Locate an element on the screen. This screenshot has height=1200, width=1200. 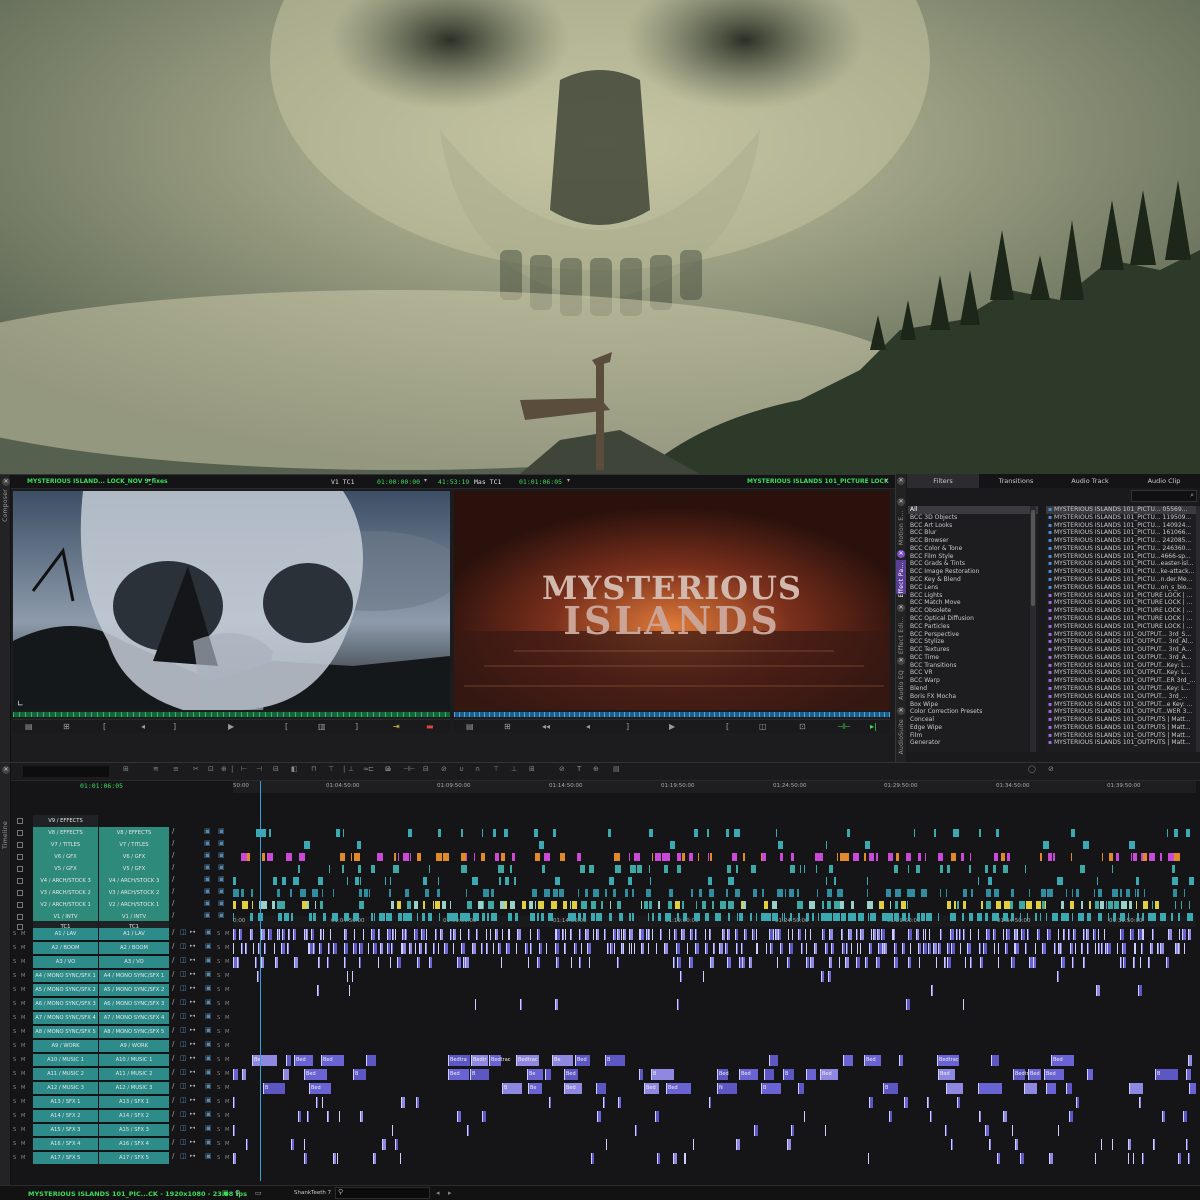
source-clip-title: MYSTERIOUS ISLAND... LOCK_NOV 9_fixes is located at coordinates (97, 481).